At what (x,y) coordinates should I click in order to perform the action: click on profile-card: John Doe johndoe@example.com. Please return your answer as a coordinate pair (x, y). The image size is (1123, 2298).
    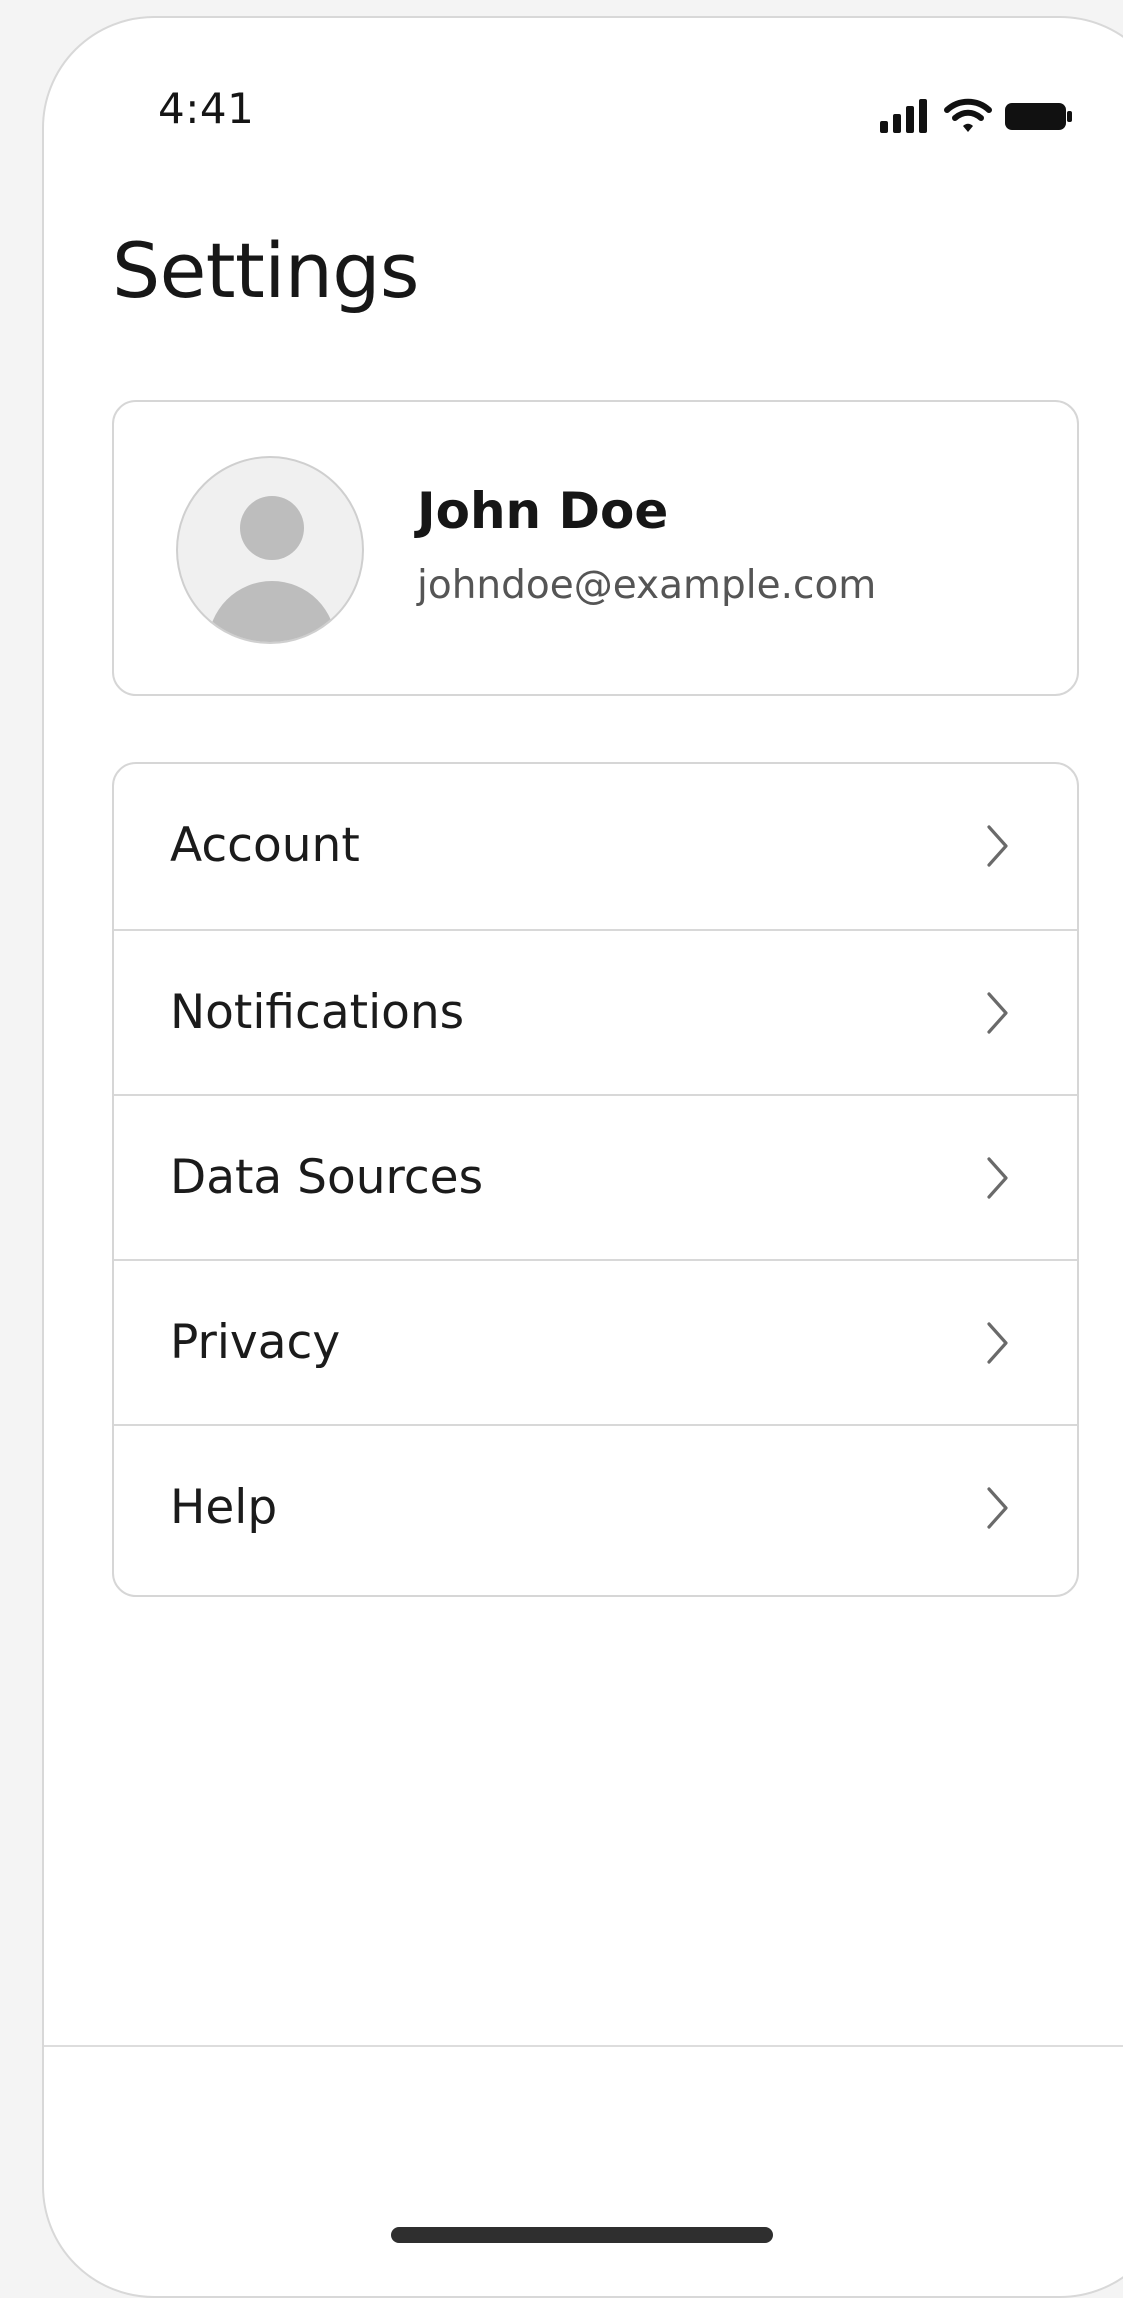
    Looking at the image, I should click on (595, 548).